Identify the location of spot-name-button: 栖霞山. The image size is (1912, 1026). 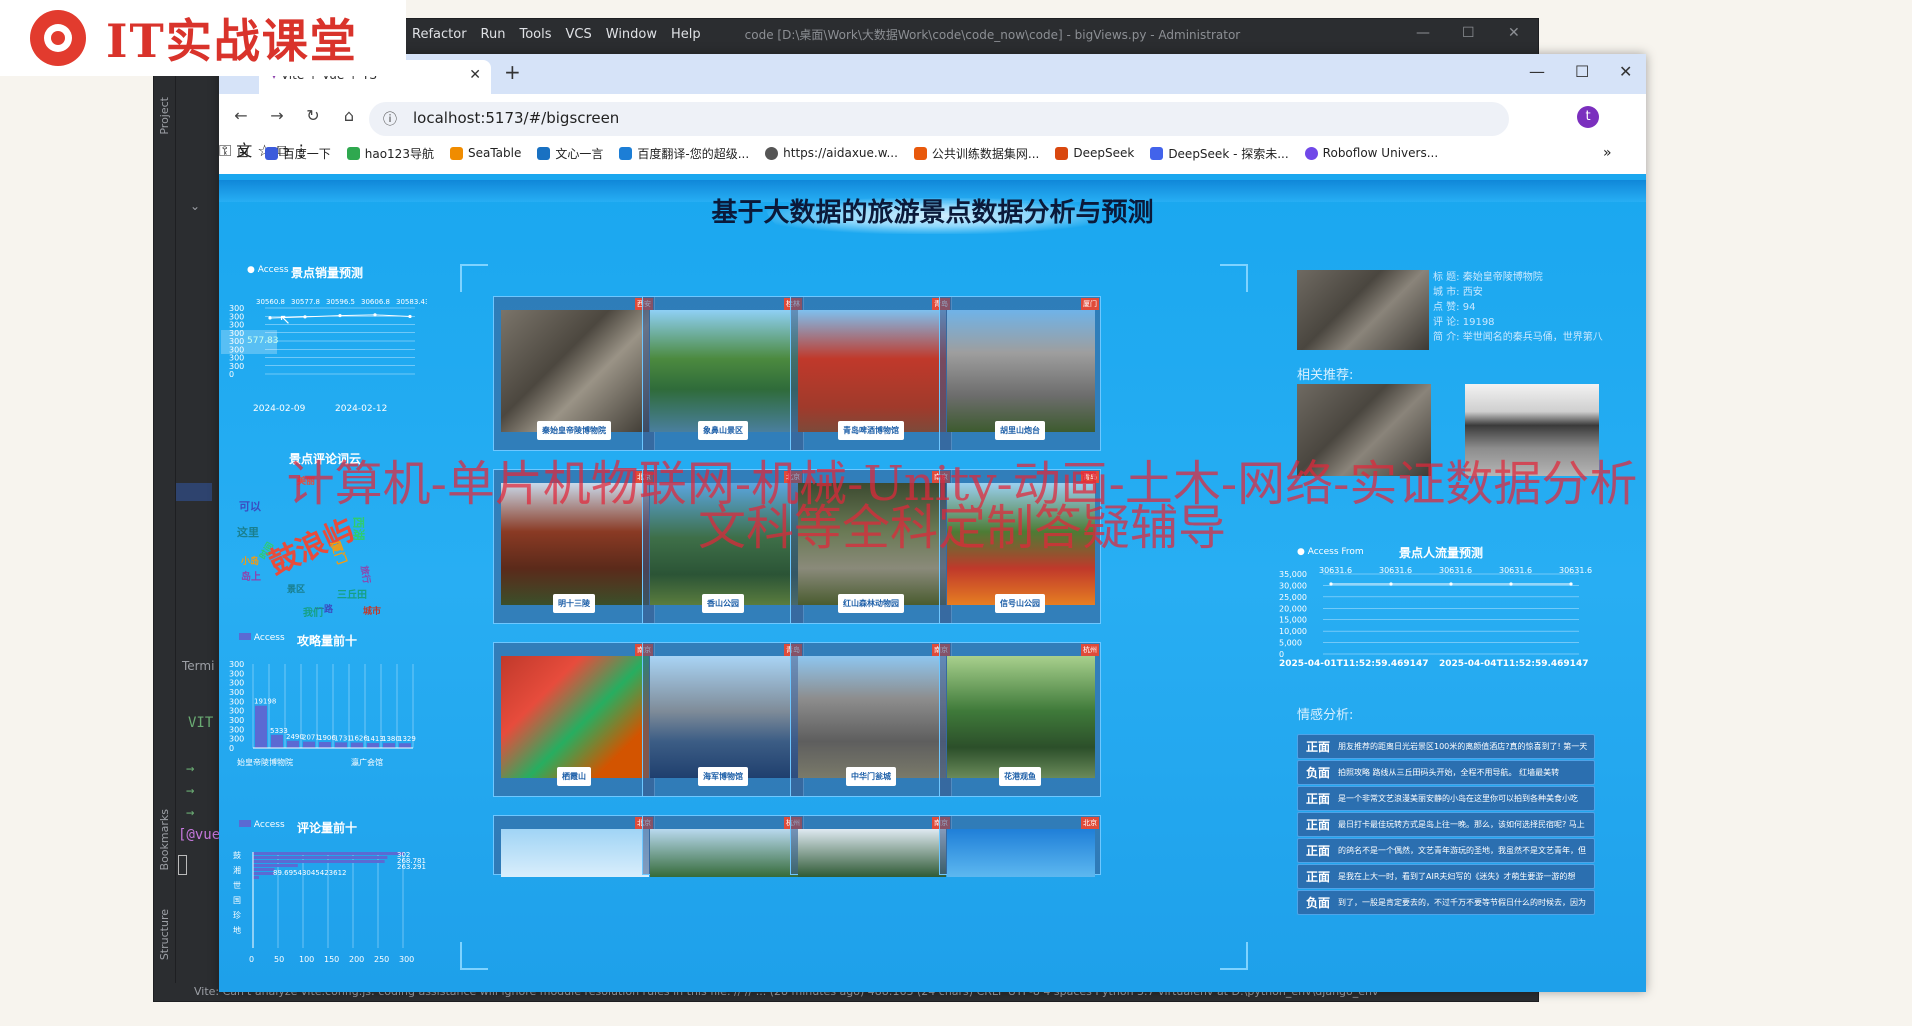
(574, 776).